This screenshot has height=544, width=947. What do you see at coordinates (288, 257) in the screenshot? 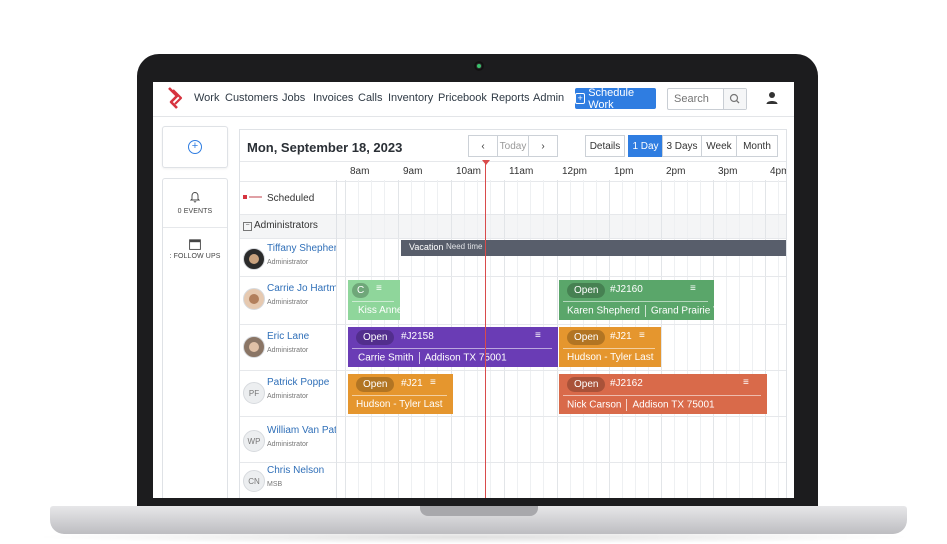
I see `resource-row: Tiffany Shepherd Administrator` at bounding box center [288, 257].